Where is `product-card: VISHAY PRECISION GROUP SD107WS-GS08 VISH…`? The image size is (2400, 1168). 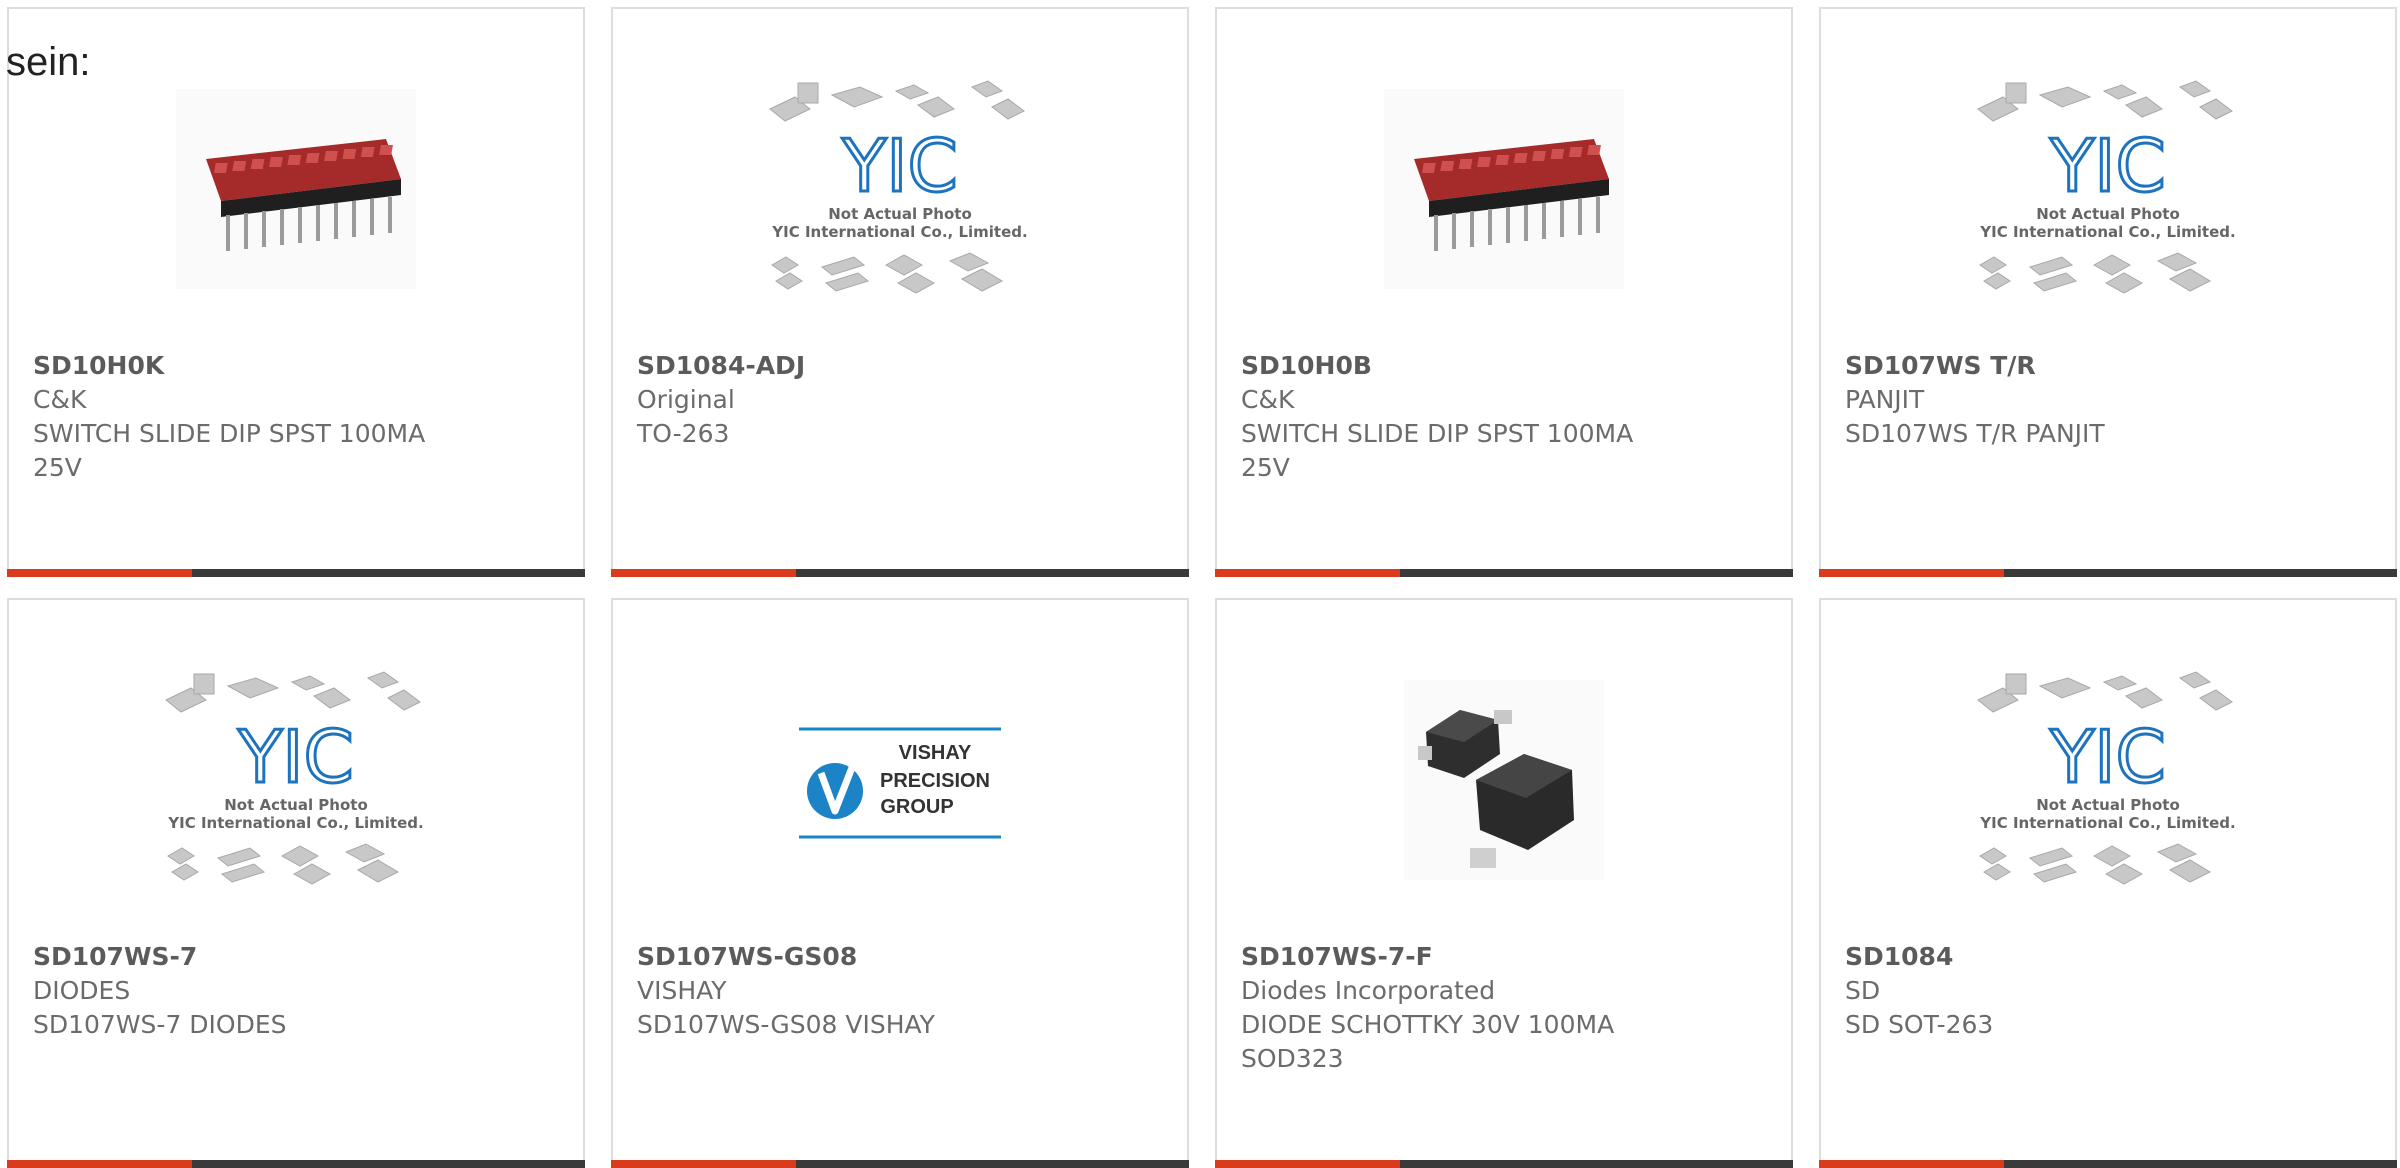 product-card: VISHAY PRECISION GROUP SD107WS-GS08 VISH… is located at coordinates (900, 883).